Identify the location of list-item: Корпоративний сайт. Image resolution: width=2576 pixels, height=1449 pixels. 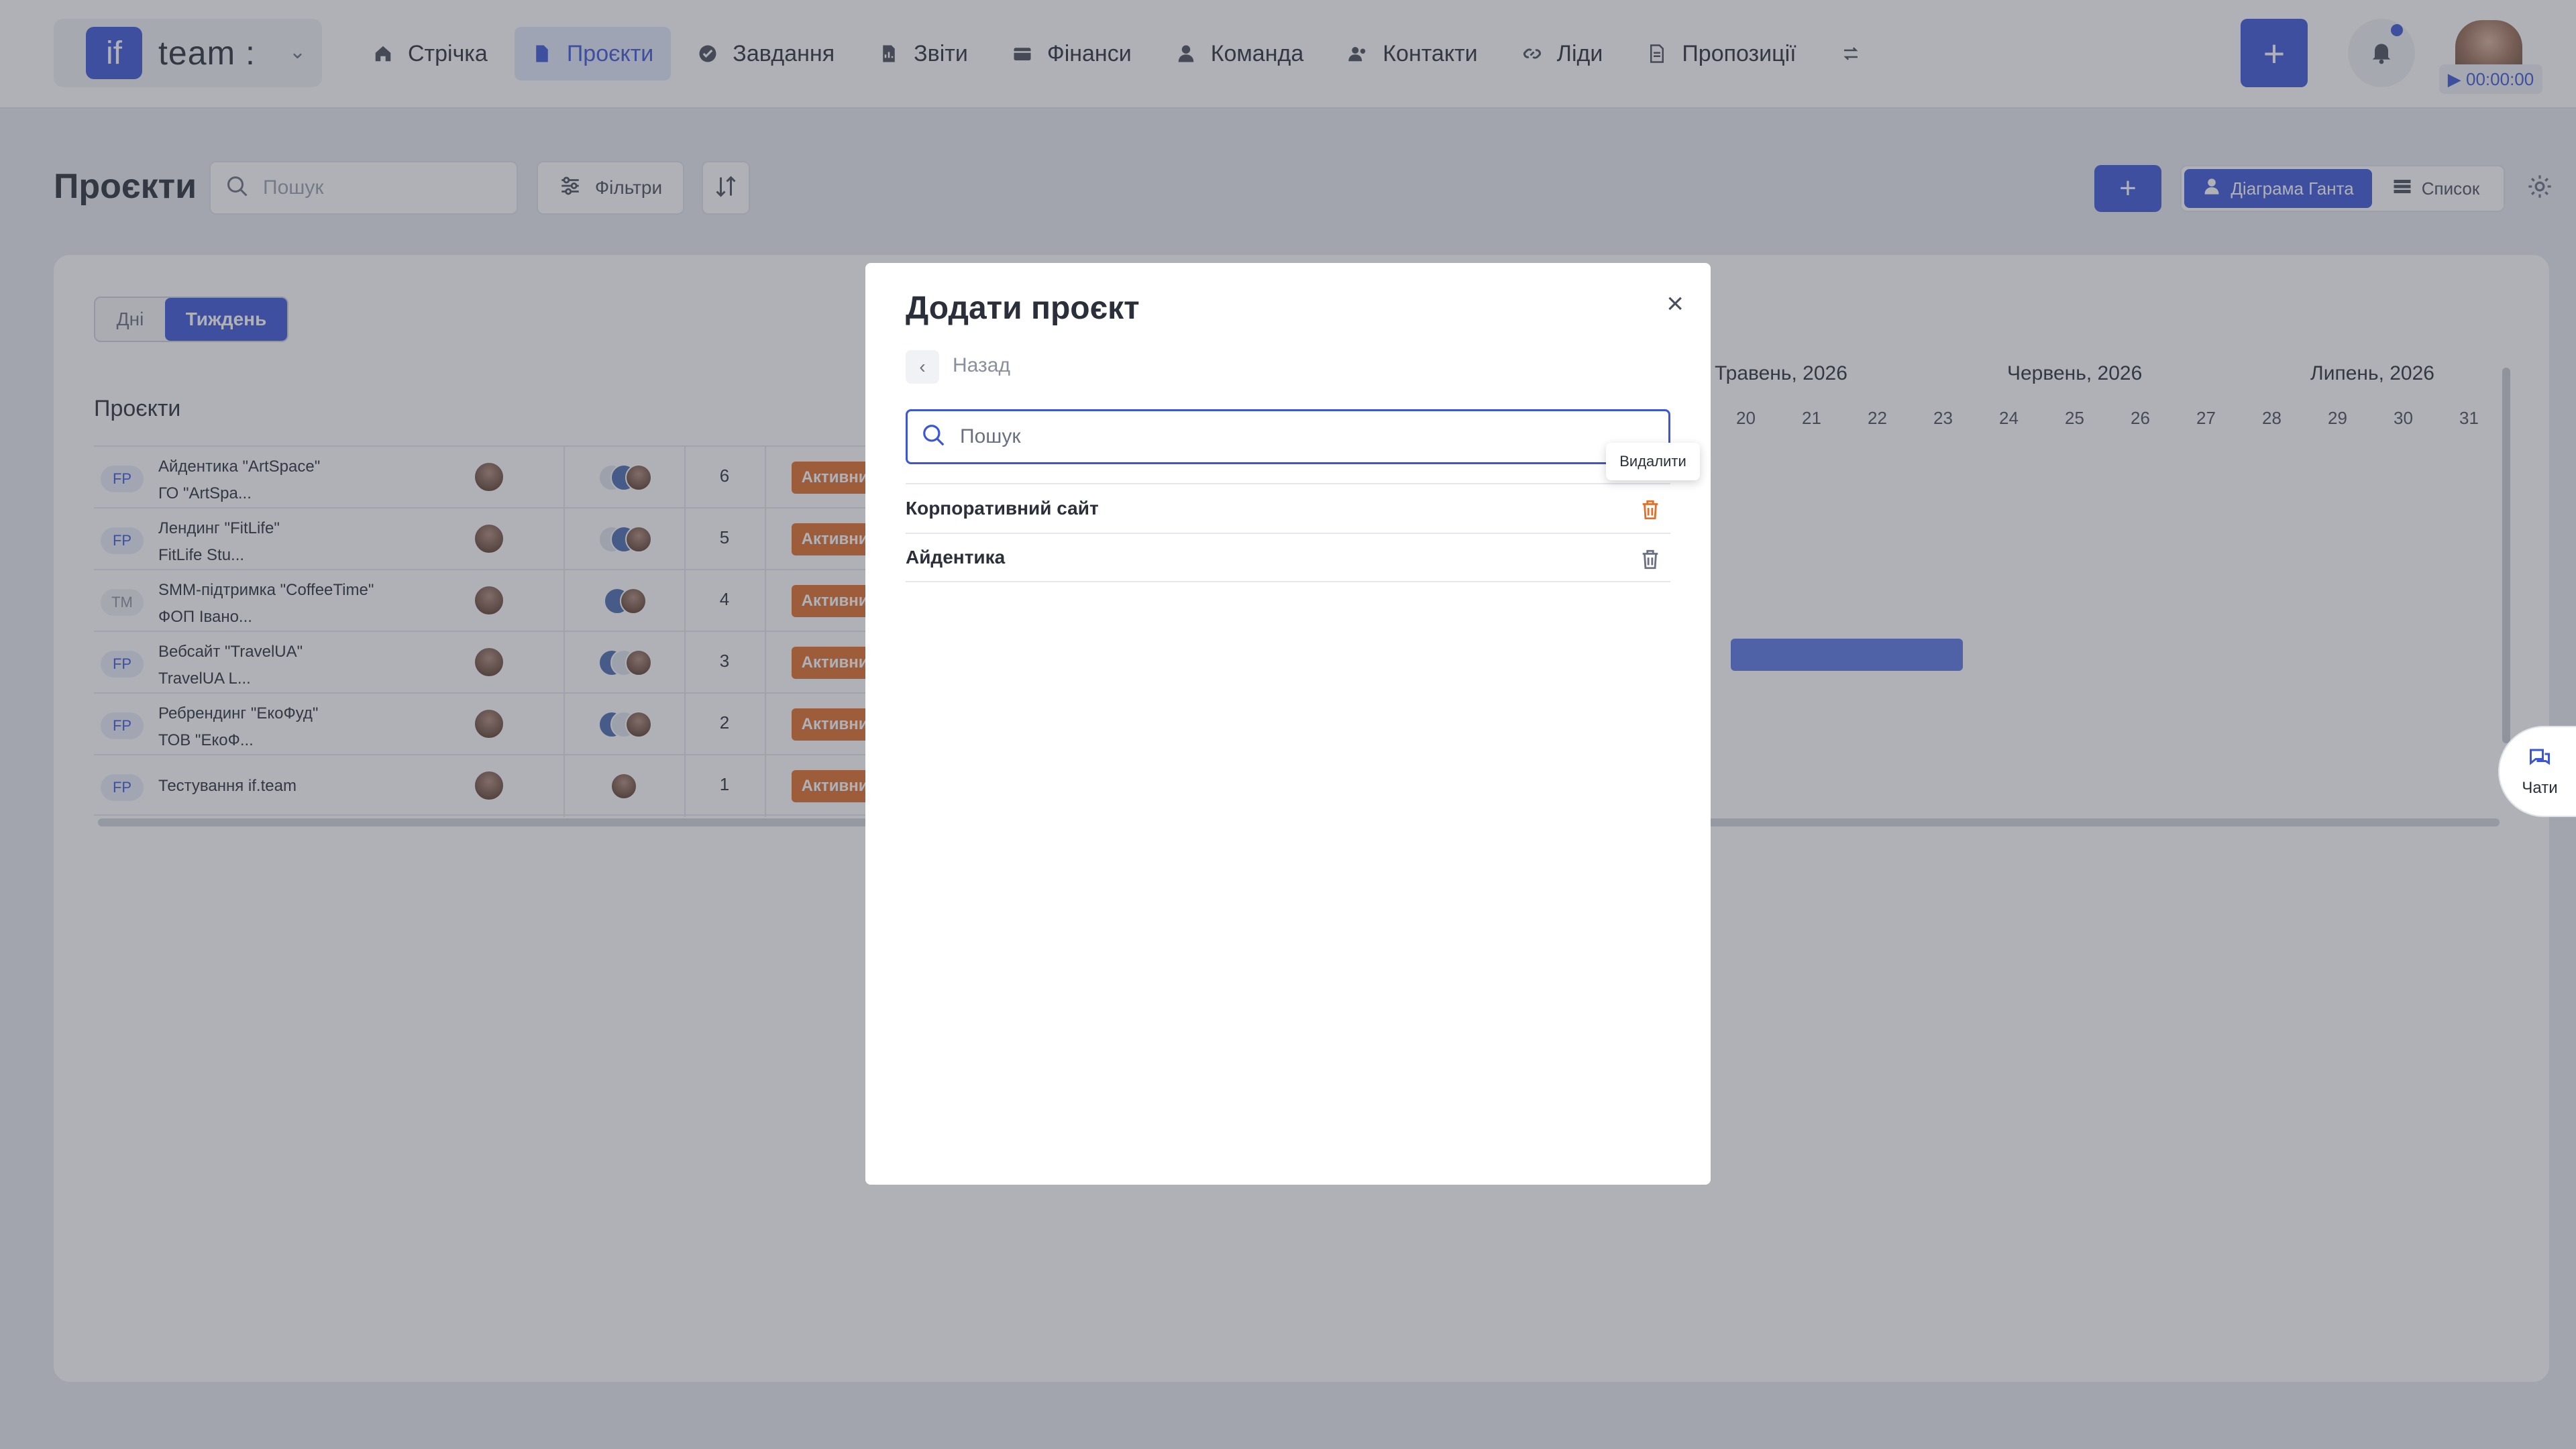
(1288, 508).